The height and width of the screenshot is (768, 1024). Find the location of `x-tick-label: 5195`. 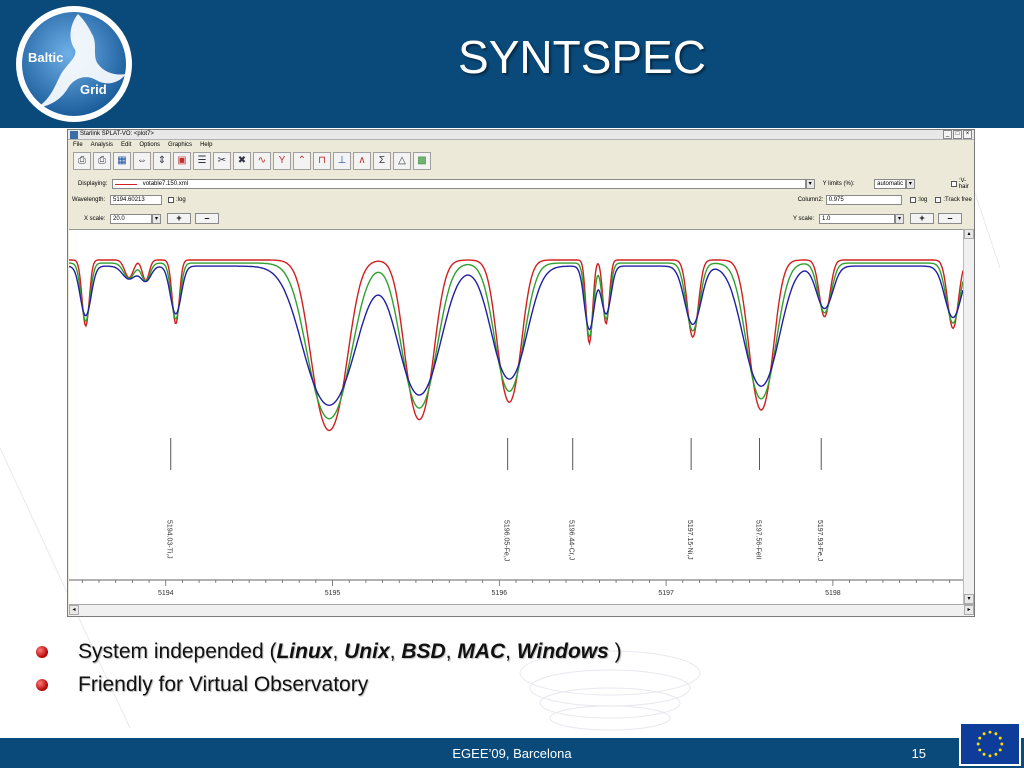

x-tick-label: 5195 is located at coordinates (333, 593).